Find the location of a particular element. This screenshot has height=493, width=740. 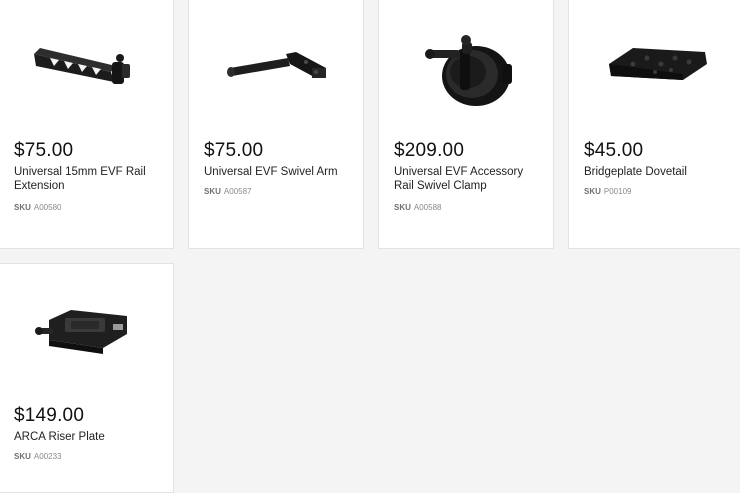

product-sku: SKU P00109 is located at coordinates (607, 192).